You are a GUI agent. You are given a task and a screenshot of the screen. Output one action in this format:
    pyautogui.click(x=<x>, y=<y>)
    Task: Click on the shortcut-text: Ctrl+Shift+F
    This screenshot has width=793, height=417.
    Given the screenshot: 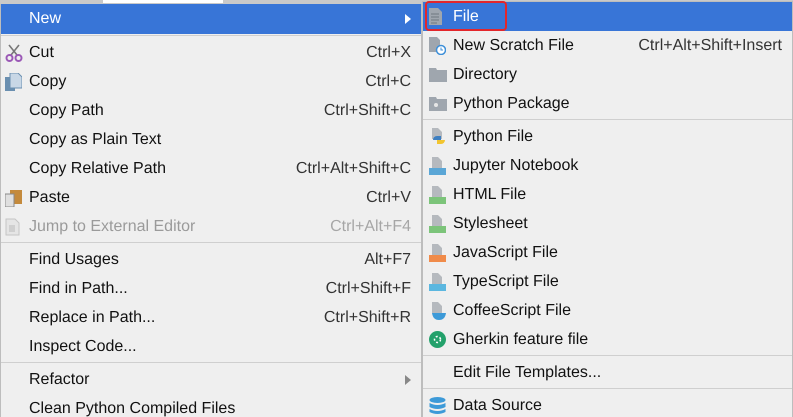 What is the action you would take?
    pyautogui.click(x=368, y=289)
    